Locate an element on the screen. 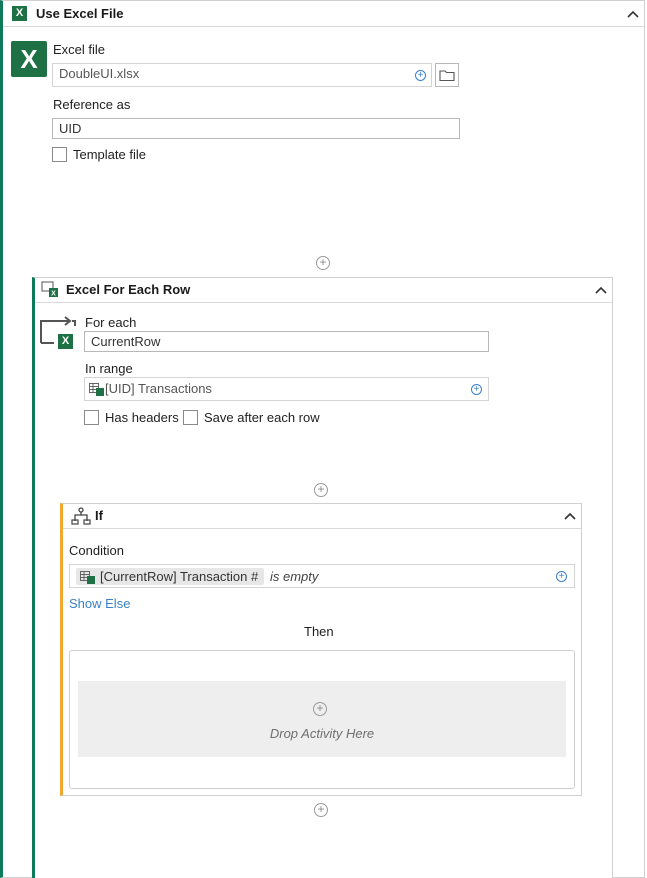 The height and width of the screenshot is (878, 647). save-after-each-row-checkbox is located at coordinates (190, 417).